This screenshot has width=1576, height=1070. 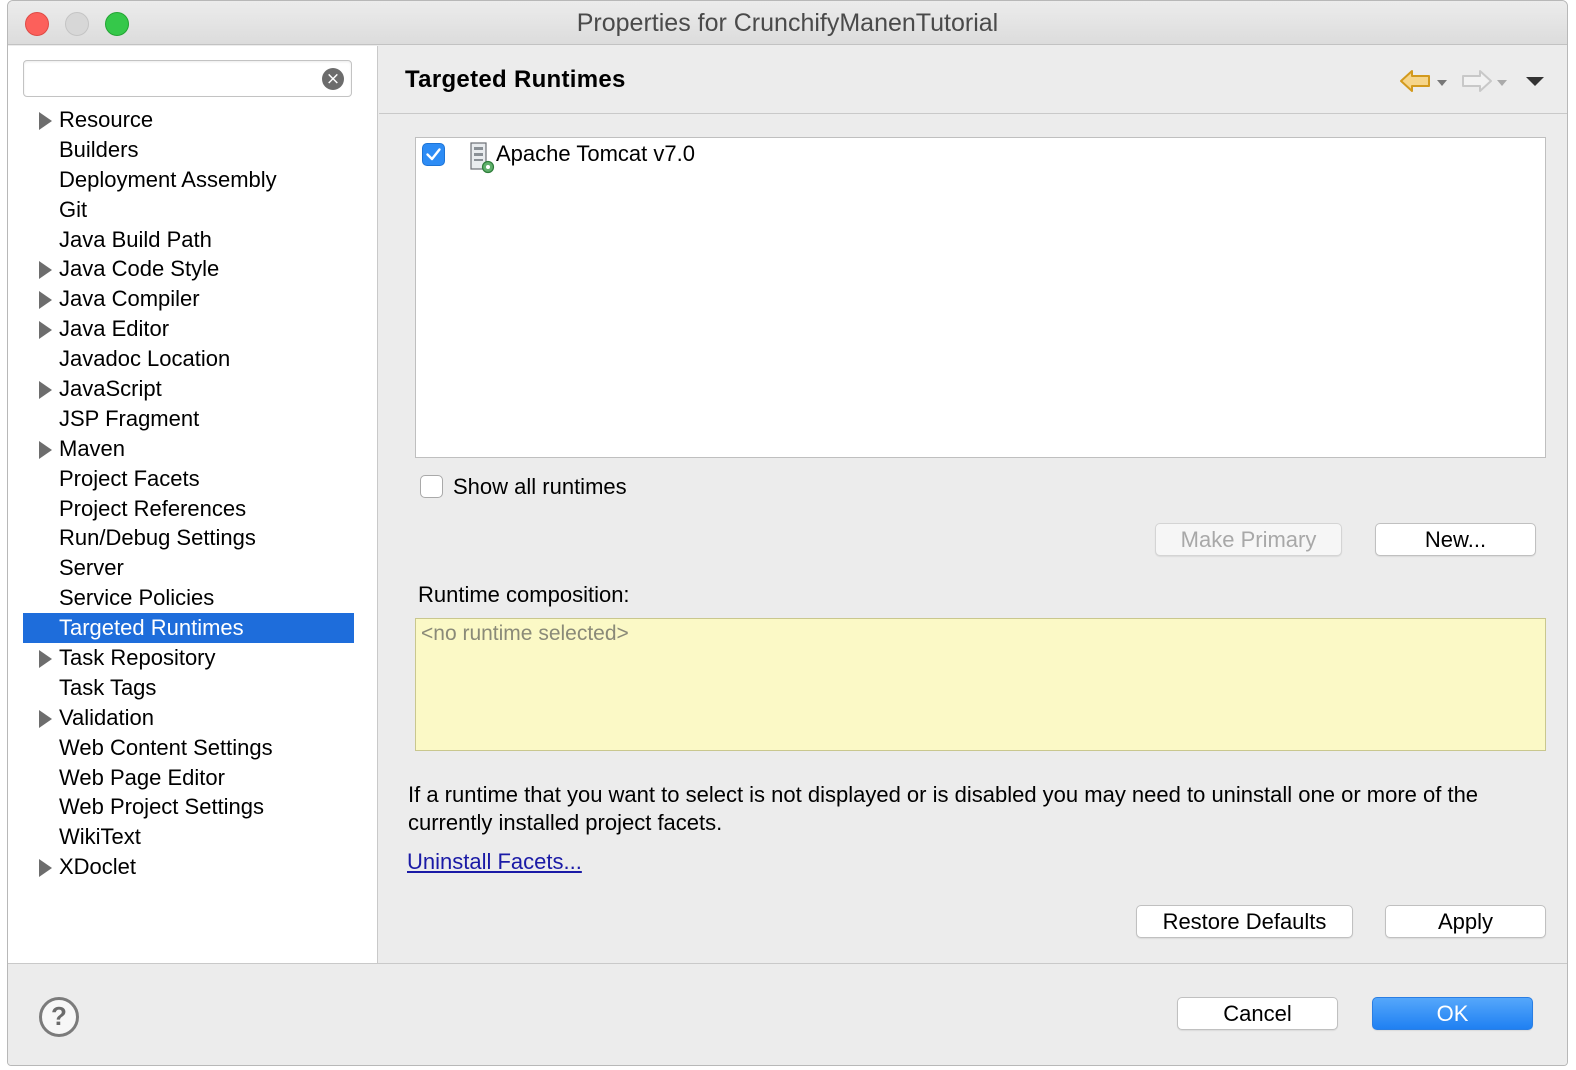 I want to click on forward-arrow-icon, so click(x=1477, y=81).